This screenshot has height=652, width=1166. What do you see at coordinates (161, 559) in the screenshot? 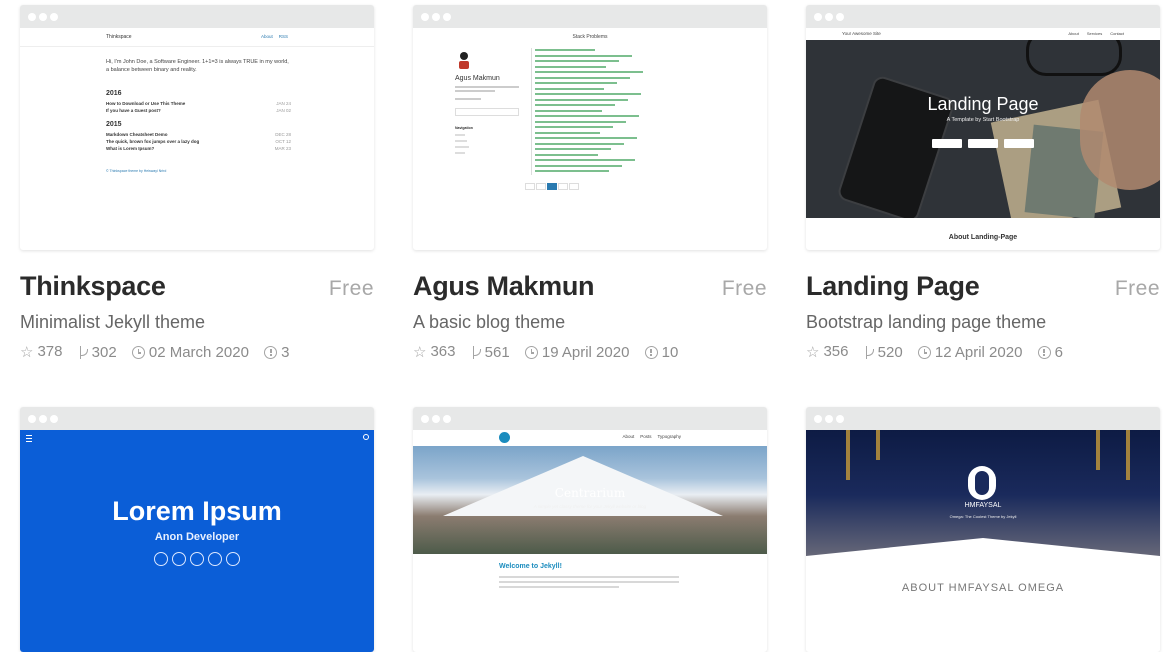
I see `email-icon` at bounding box center [161, 559].